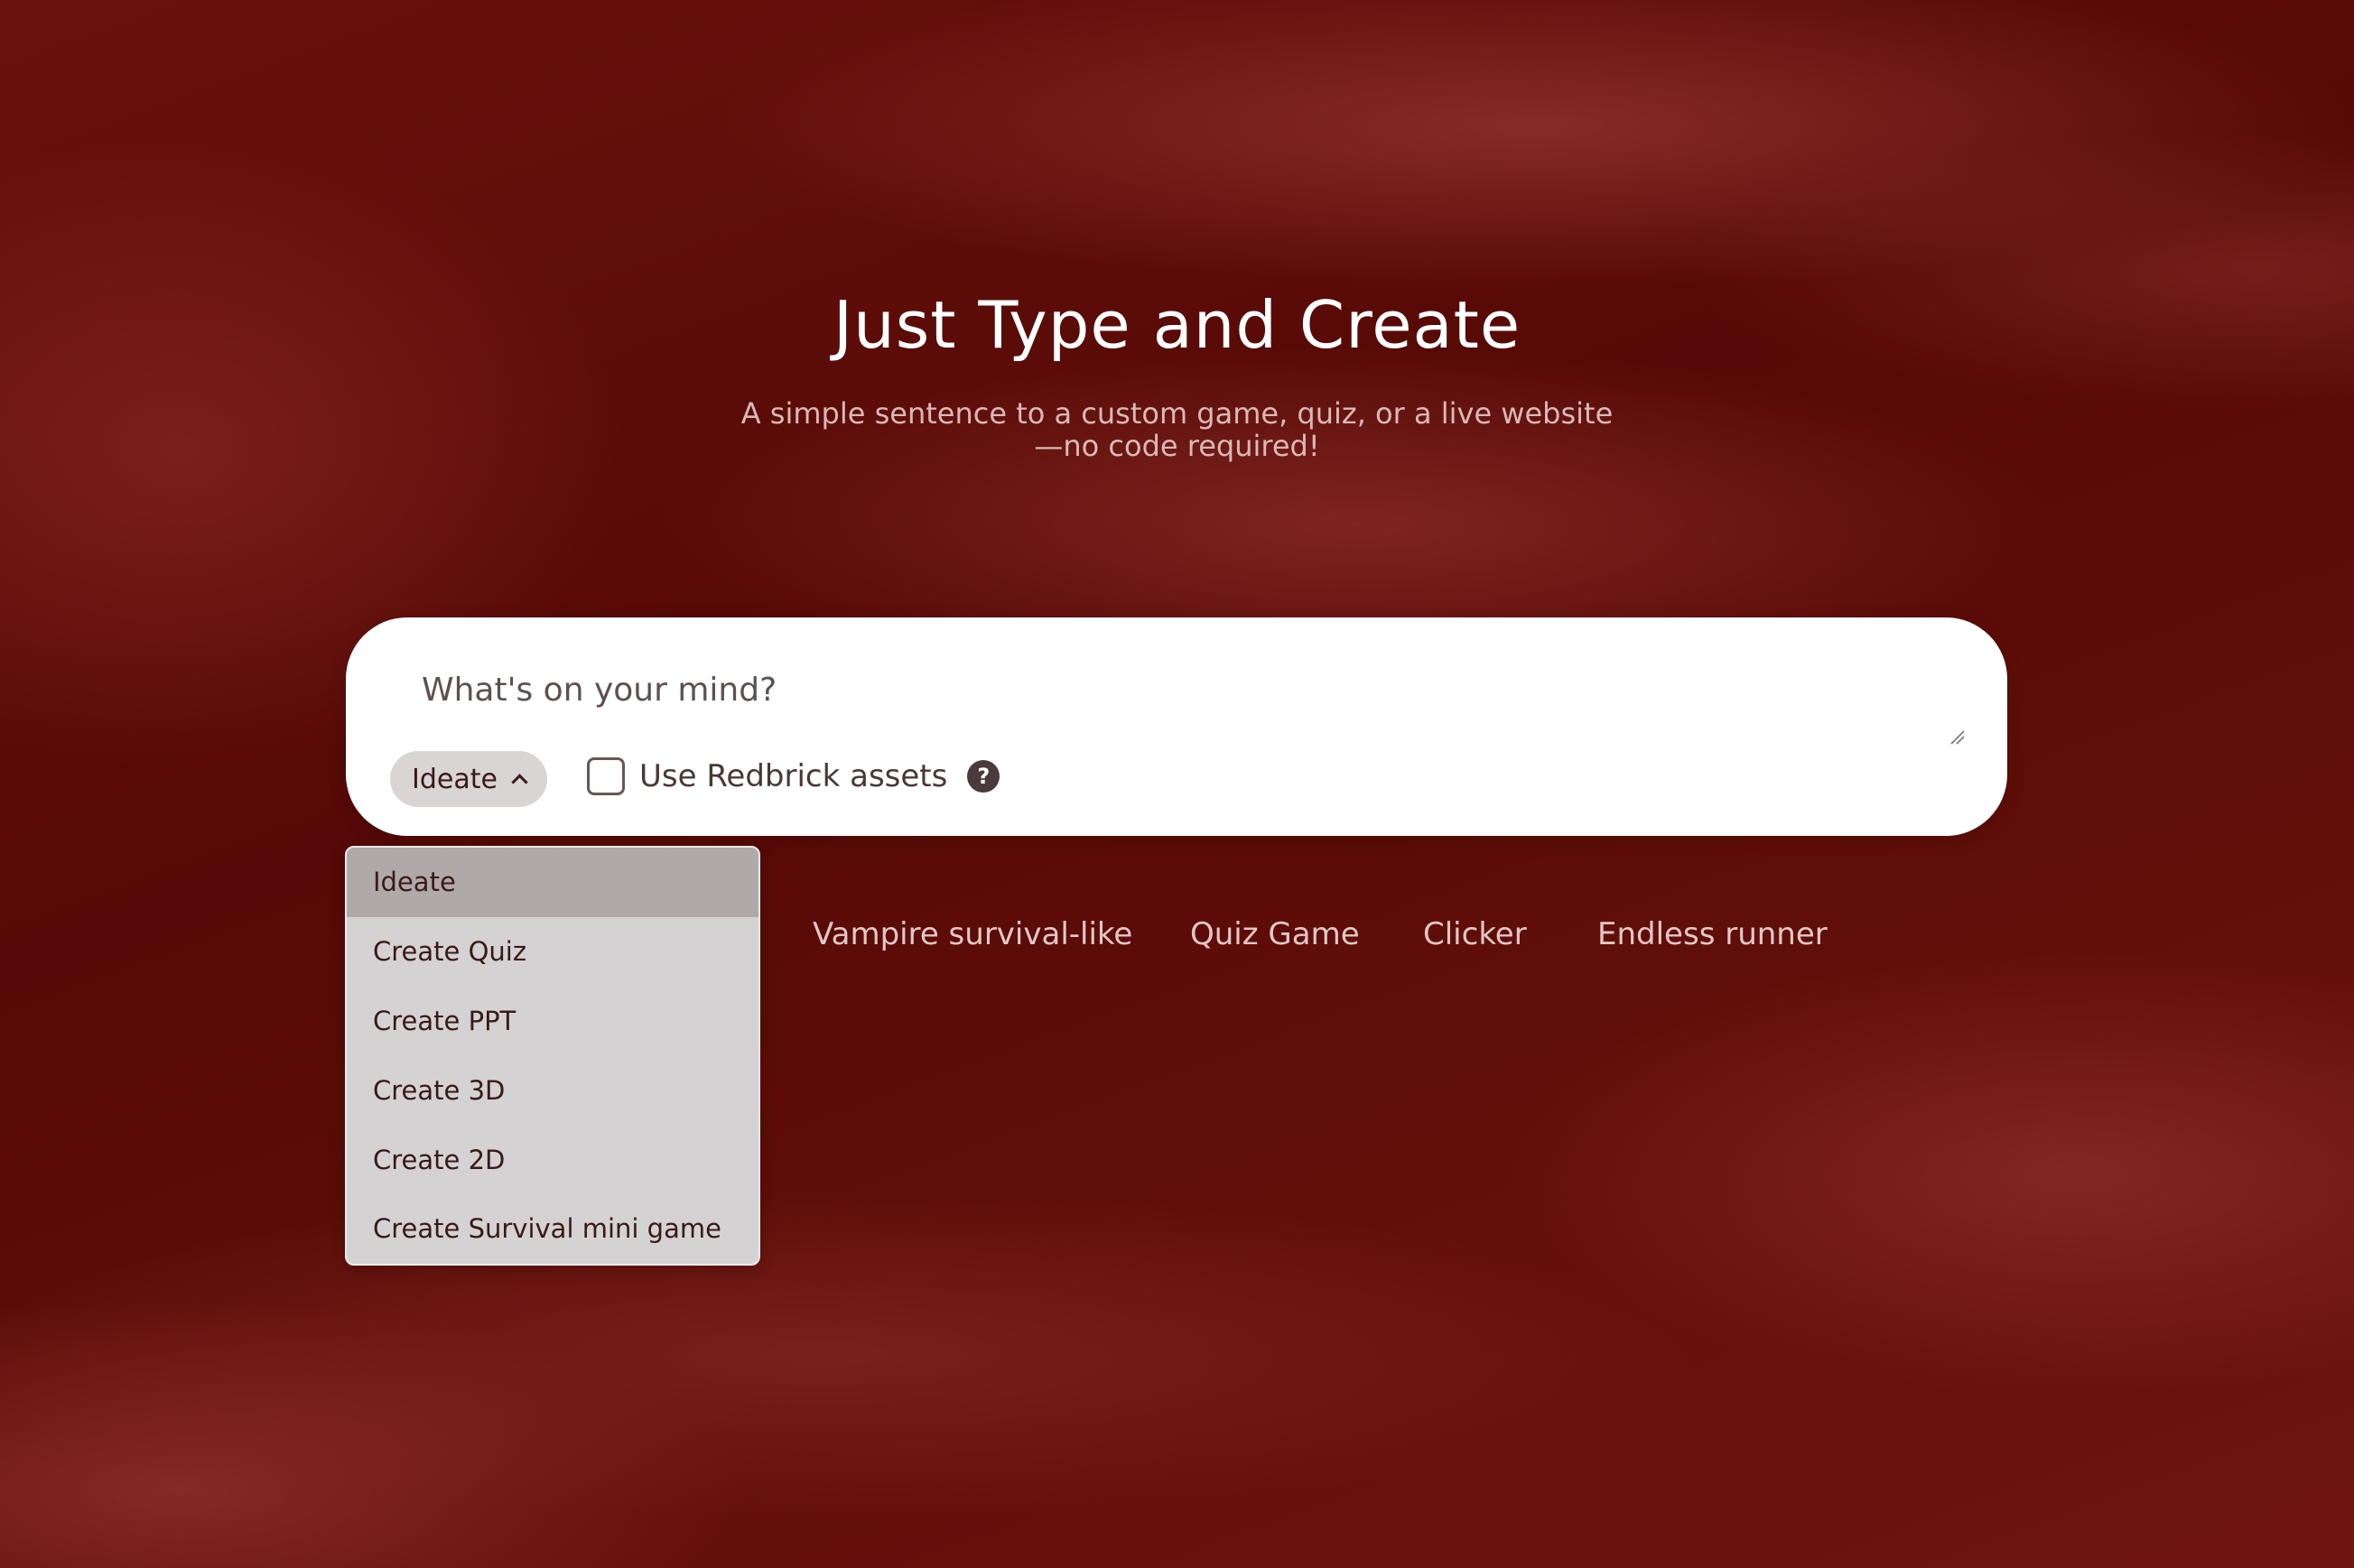 Image resolution: width=2354 pixels, height=1568 pixels. What do you see at coordinates (1144, 690) in the screenshot?
I see `prompt-input` at bounding box center [1144, 690].